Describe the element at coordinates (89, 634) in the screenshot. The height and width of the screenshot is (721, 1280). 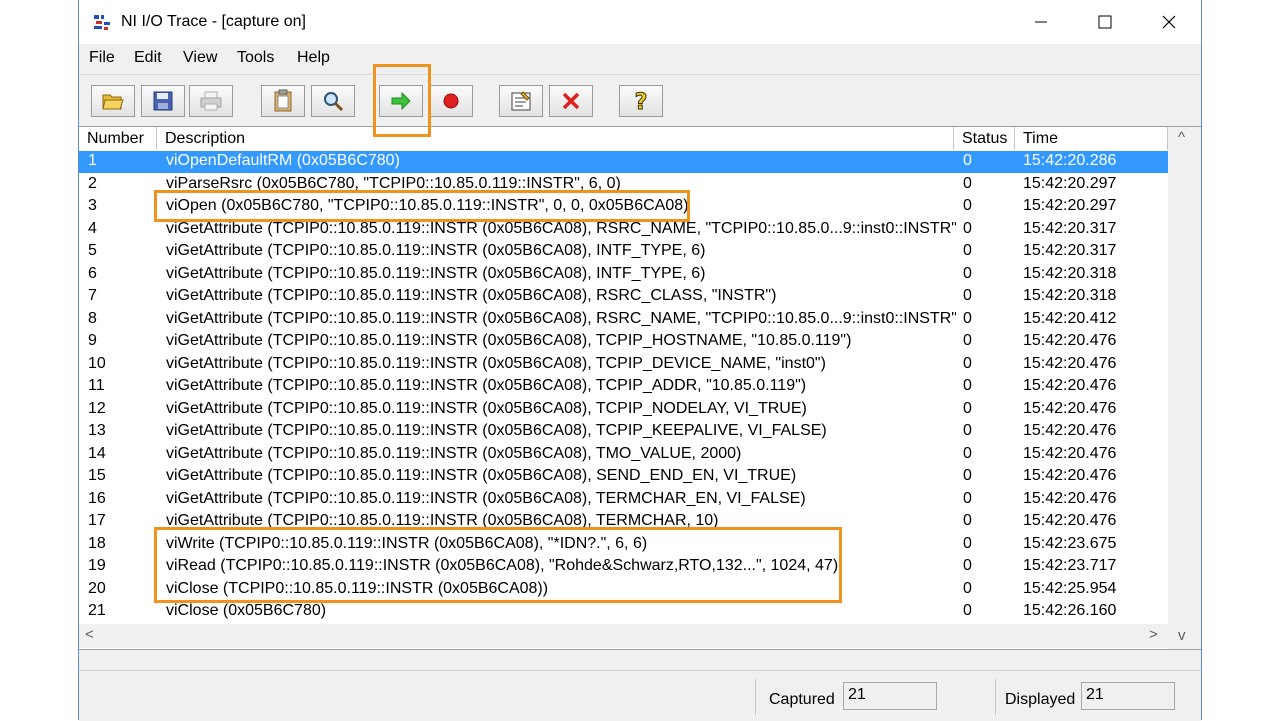
I see `scroll-left-icon: <` at that location.